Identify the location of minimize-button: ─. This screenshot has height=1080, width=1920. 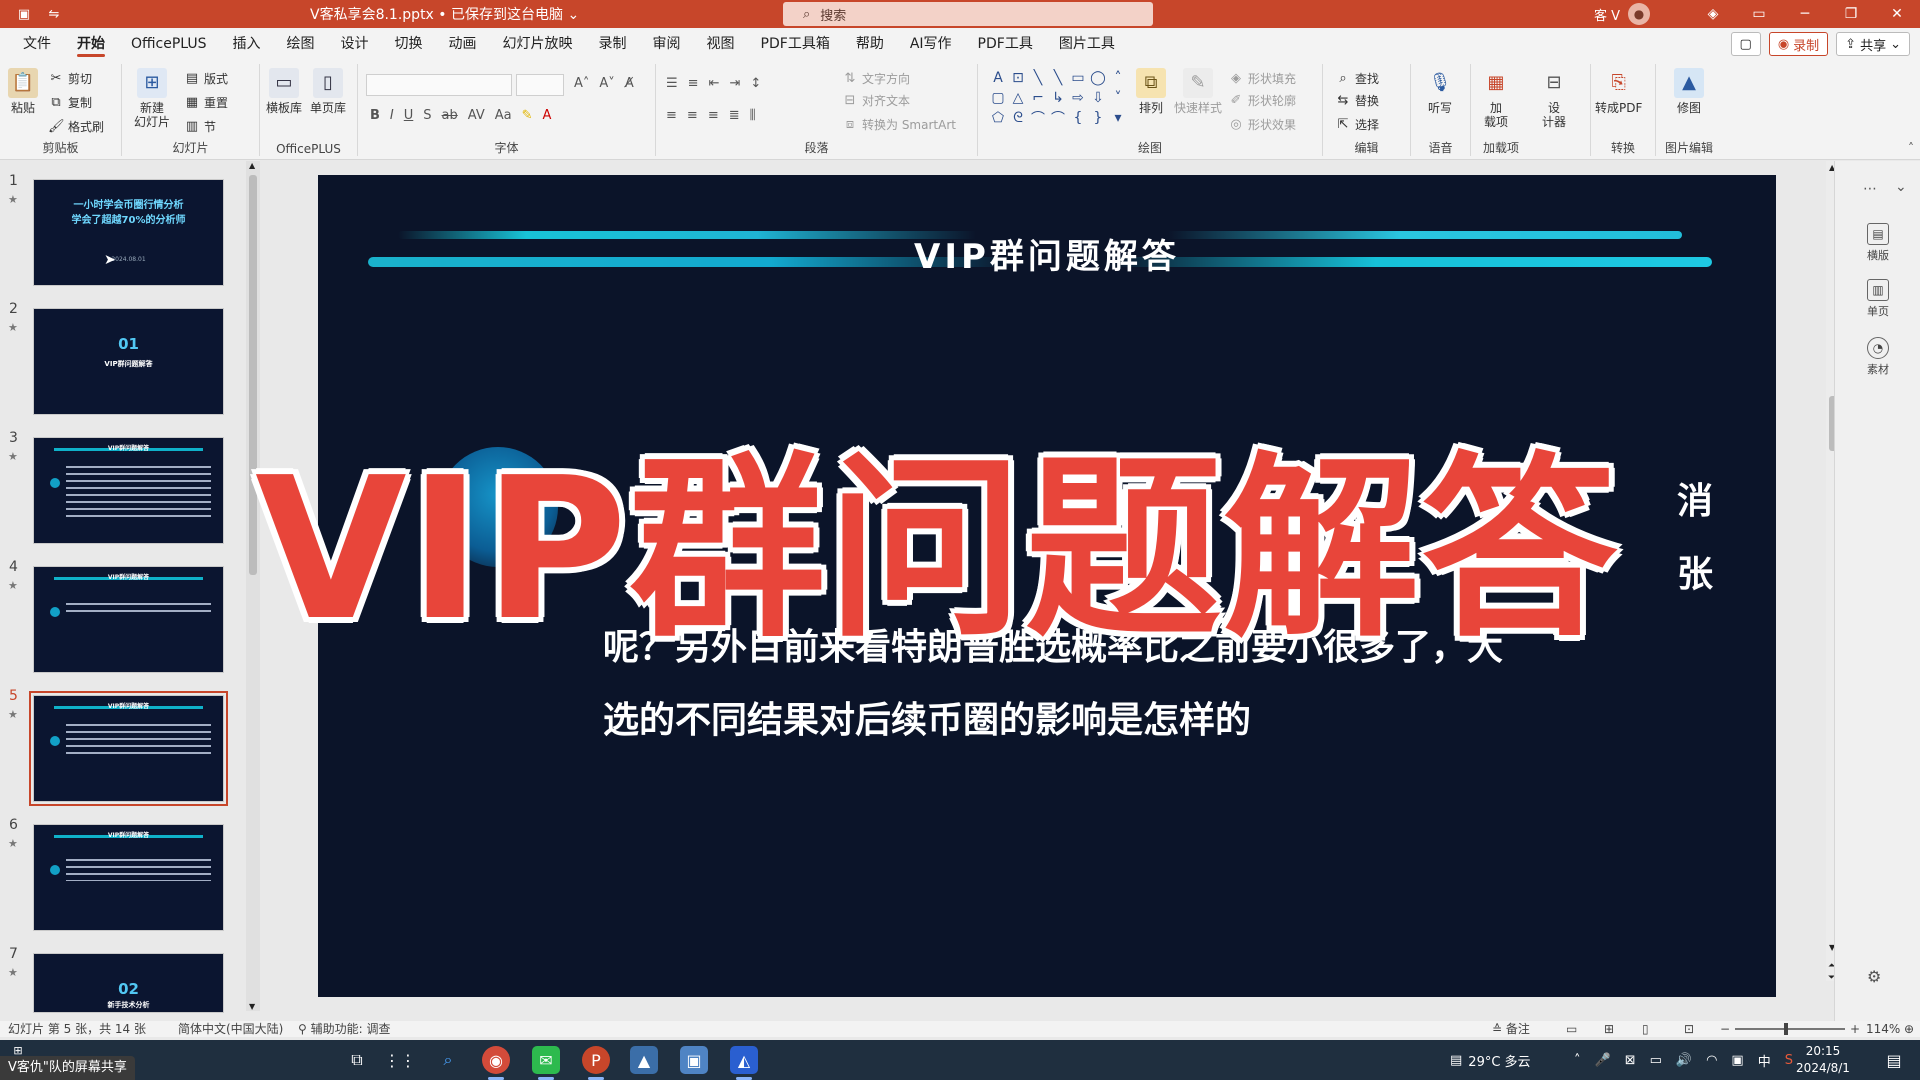
(1805, 14).